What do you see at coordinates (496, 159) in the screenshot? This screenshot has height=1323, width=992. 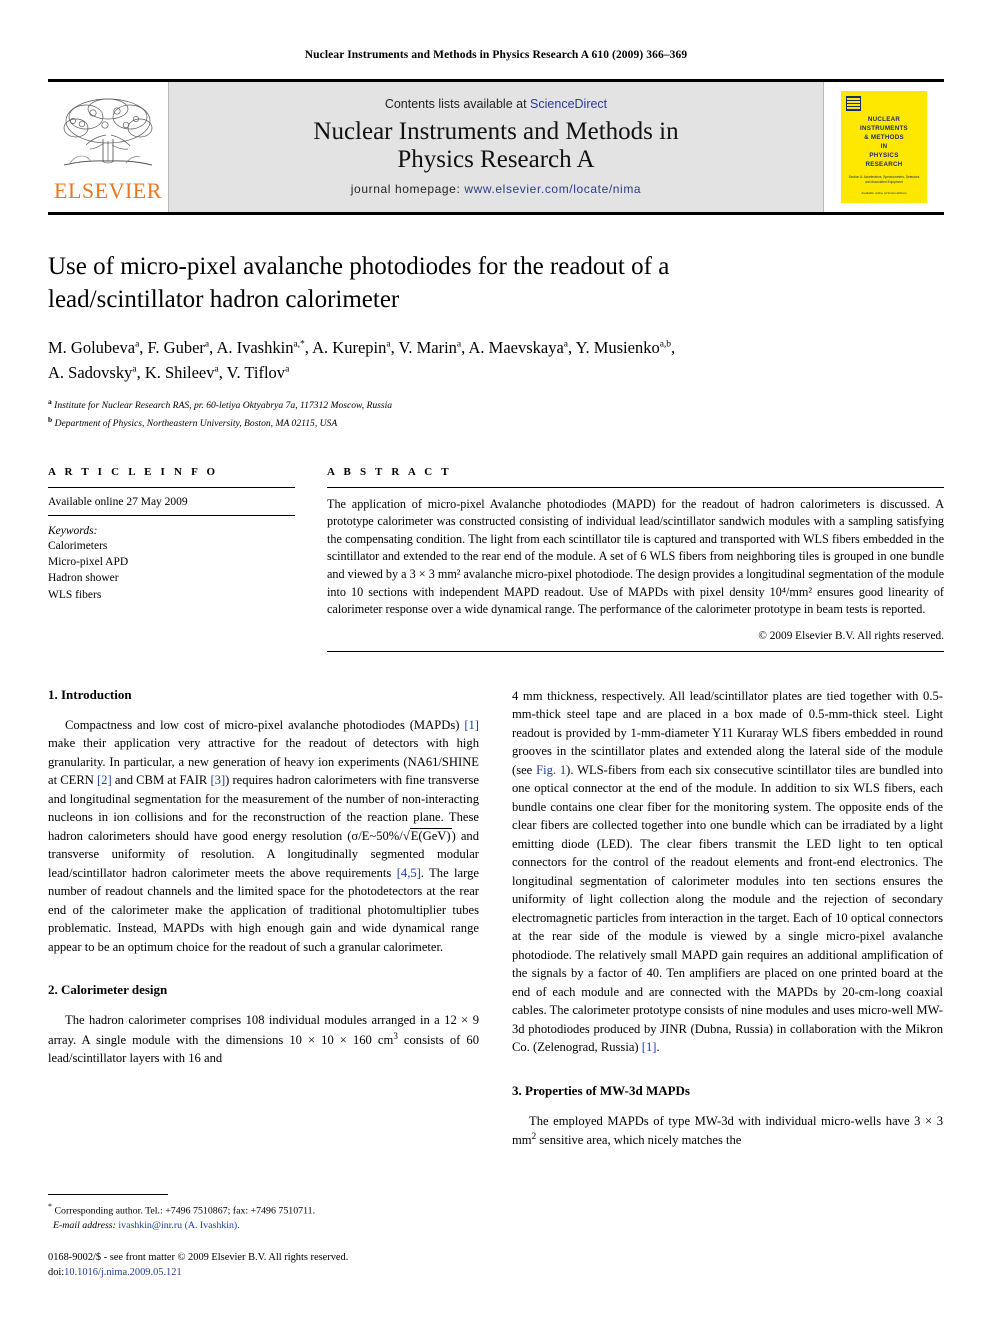 I see `journal-title-line2: Physics Research A` at bounding box center [496, 159].